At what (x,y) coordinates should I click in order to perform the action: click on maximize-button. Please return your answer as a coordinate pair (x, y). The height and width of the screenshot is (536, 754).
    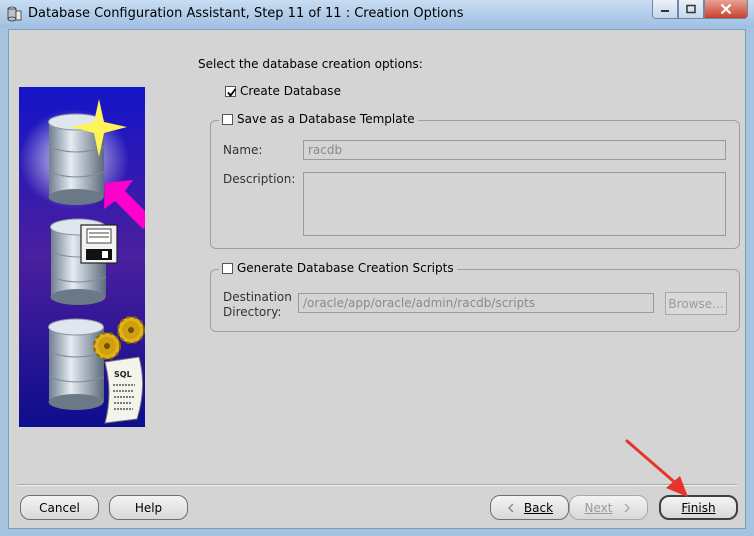
    Looking at the image, I should click on (691, 9).